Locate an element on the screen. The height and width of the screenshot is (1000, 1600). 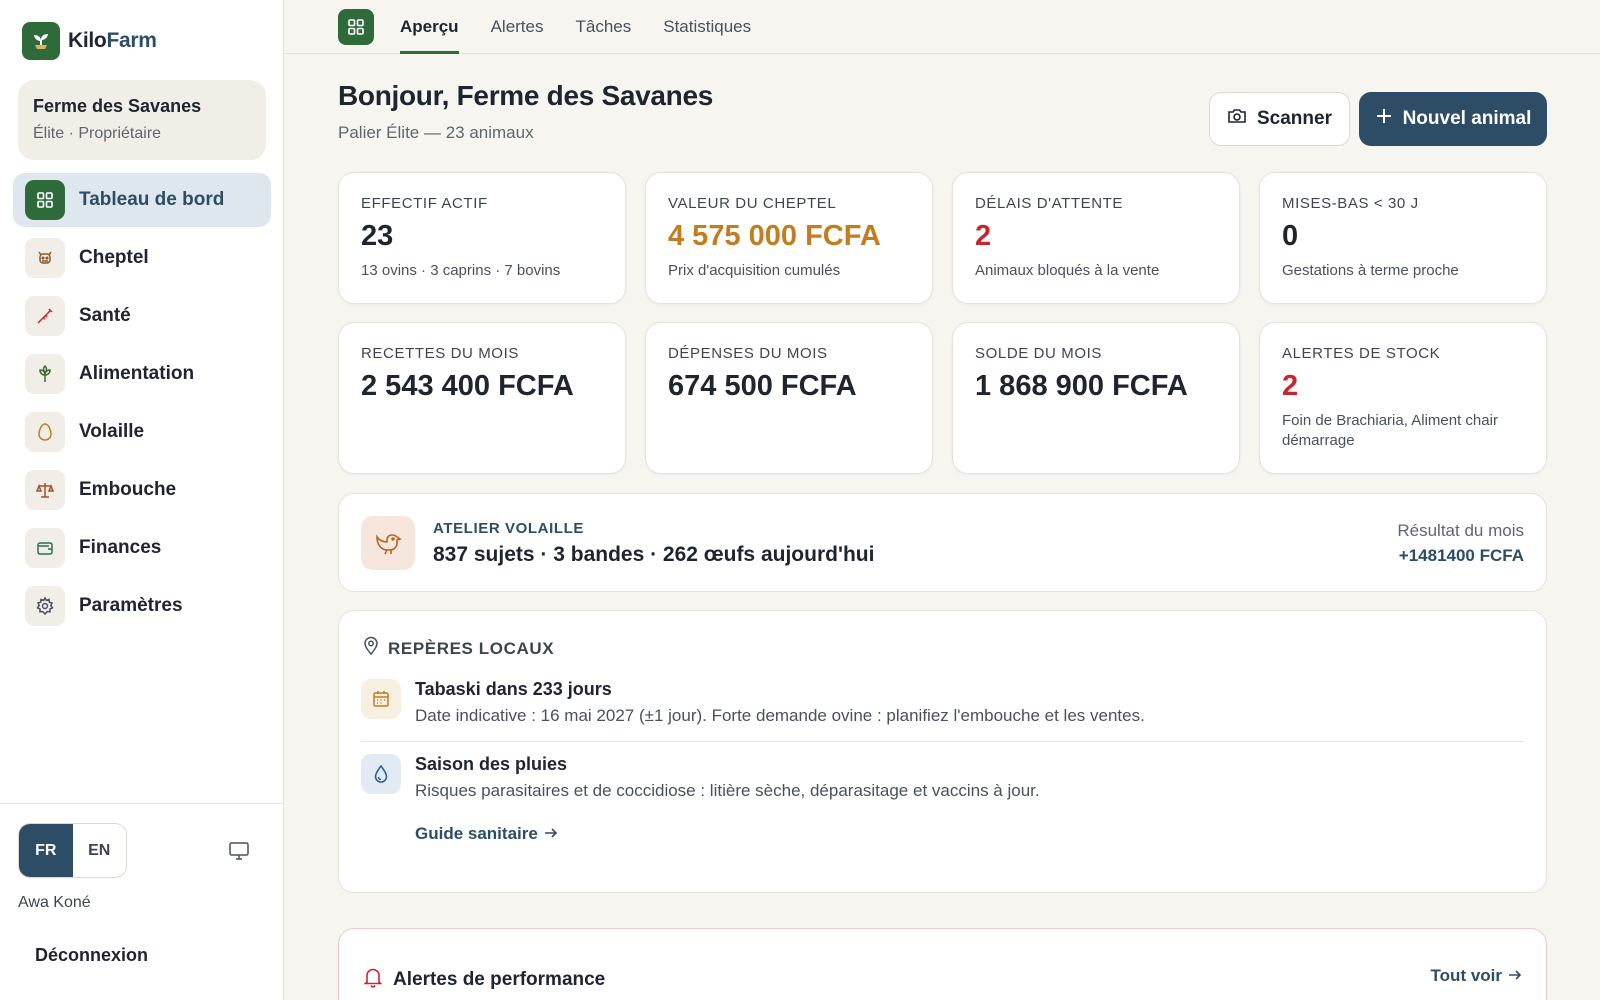
landmark-title: Tabaski dans 233 jours is located at coordinates (513, 689).